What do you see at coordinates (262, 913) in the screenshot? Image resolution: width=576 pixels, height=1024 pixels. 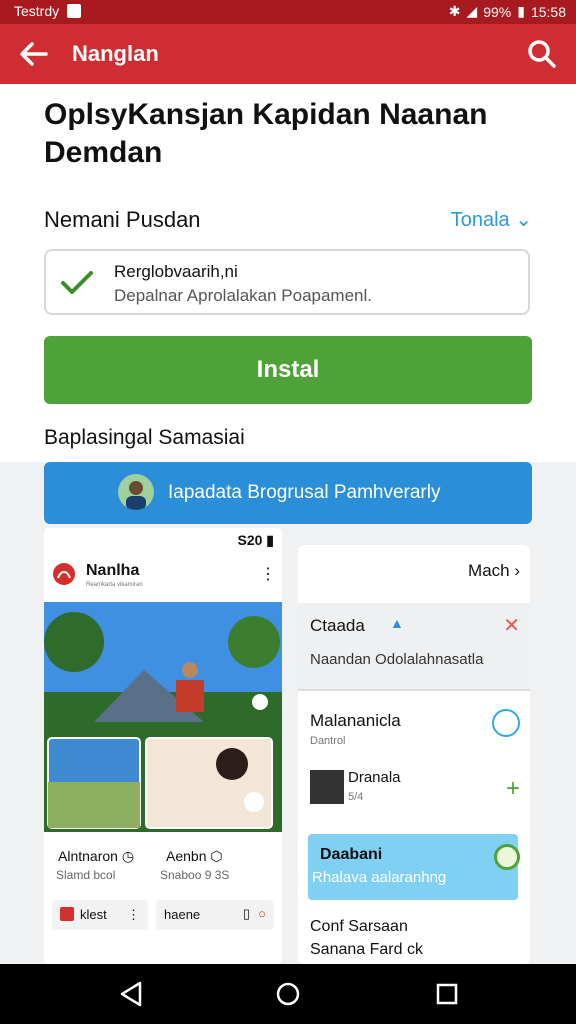 I see `heart-icon: ○` at bounding box center [262, 913].